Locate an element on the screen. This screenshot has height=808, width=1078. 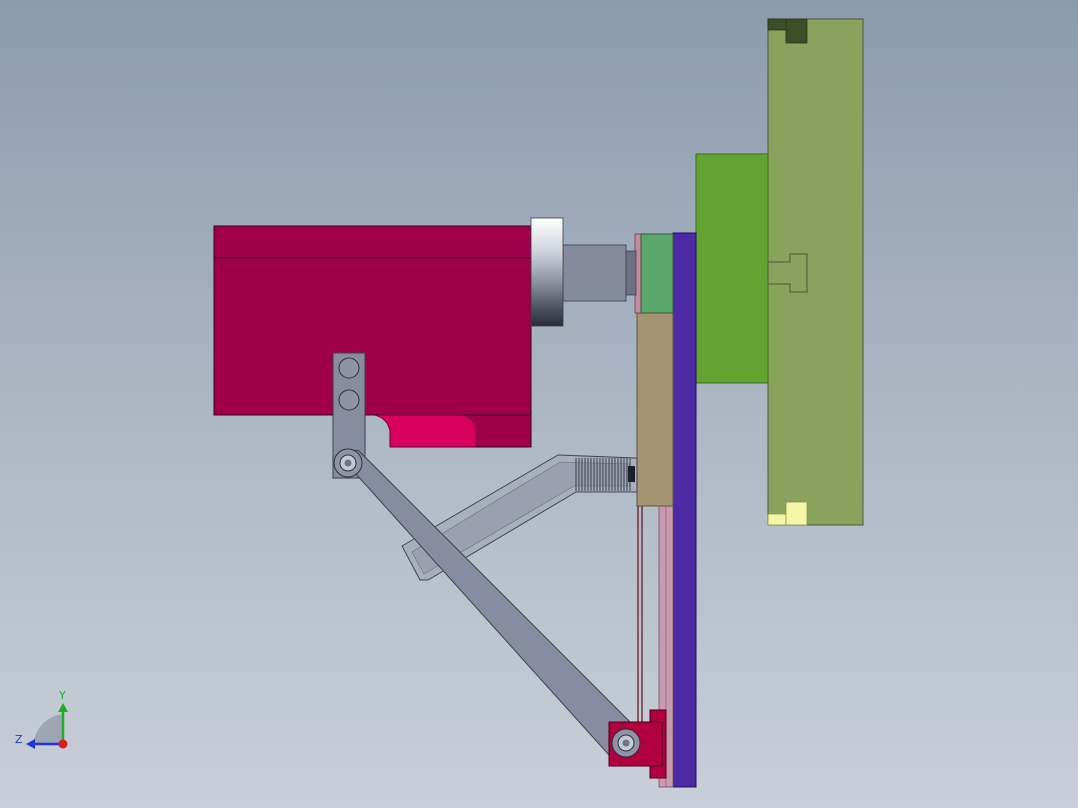
steel-ring is located at coordinates (547, 272).